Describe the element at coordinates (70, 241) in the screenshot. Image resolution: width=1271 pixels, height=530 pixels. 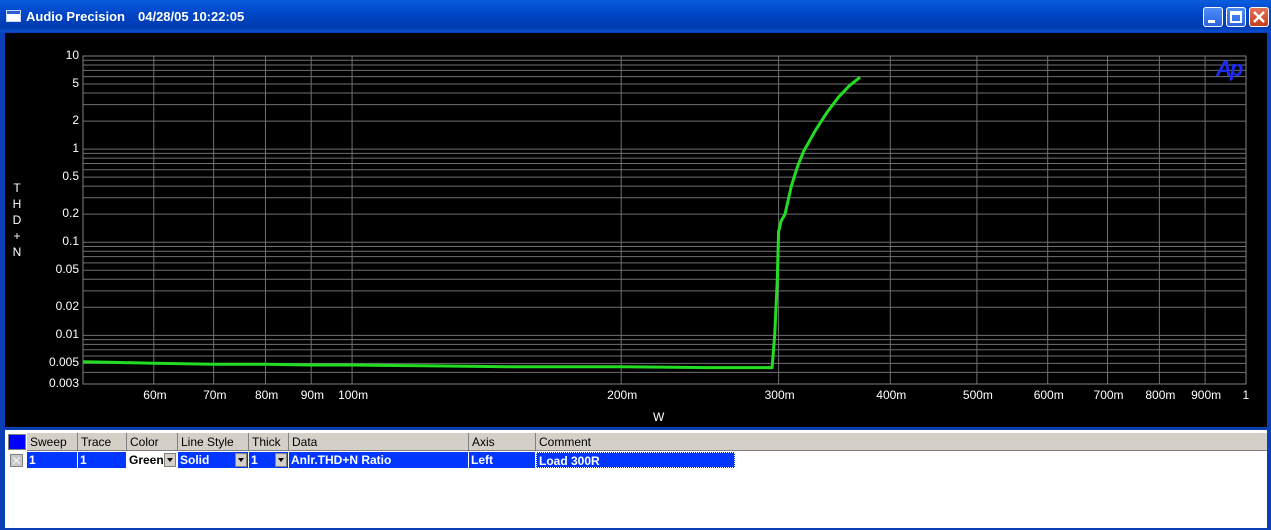
I see `y-tick-label: 0.1` at that location.